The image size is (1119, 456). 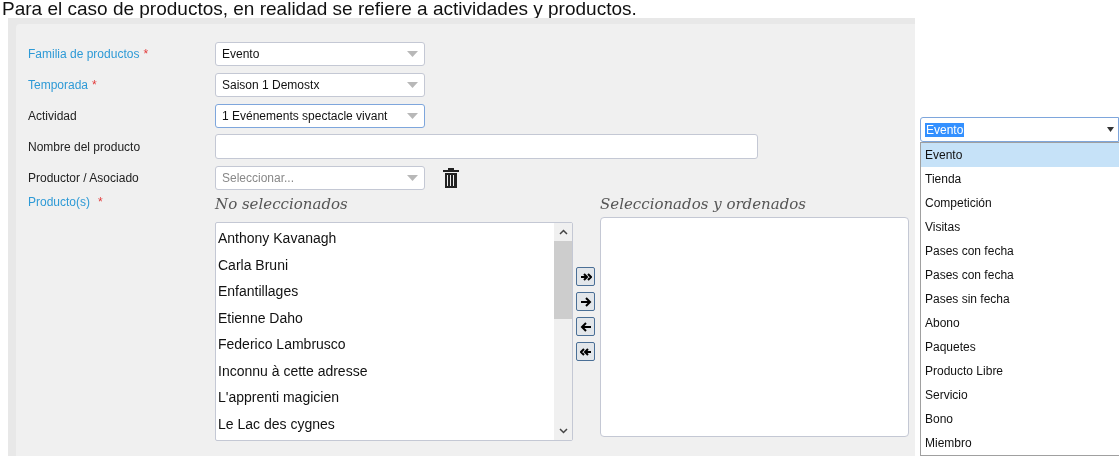 I want to click on scroll-up-icon, so click(x=563, y=232).